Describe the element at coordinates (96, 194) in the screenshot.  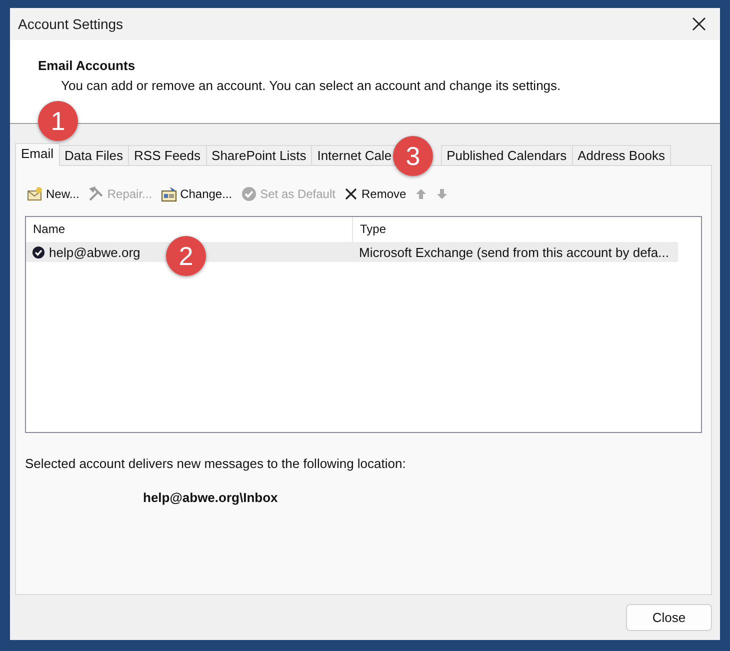
I see `tools-icon` at that location.